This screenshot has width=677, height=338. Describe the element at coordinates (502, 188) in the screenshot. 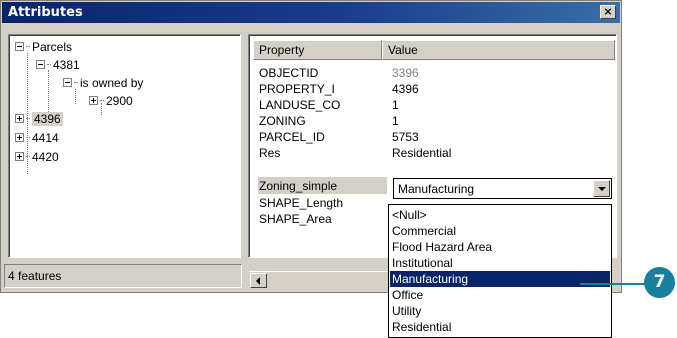

I see `zoning-simple-combo: Manufacturing` at that location.